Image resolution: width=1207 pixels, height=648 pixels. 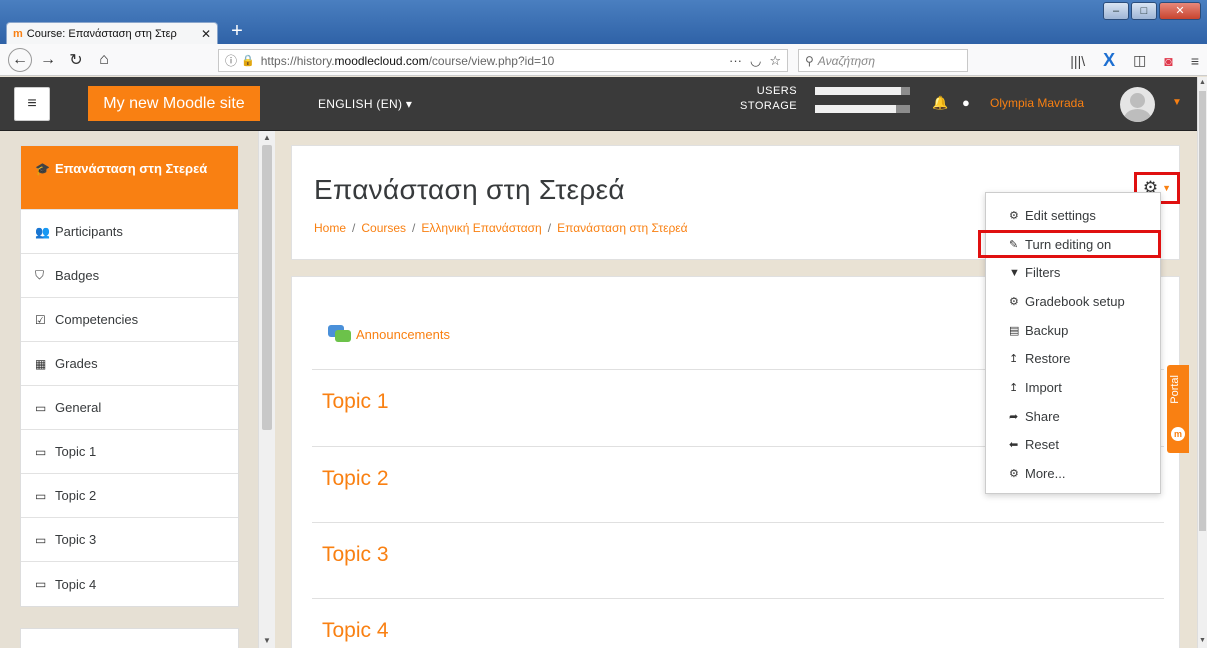 What do you see at coordinates (131, 168) in the screenshot?
I see `nav-item-label: Επανάσταση στη Στερεά` at bounding box center [131, 168].